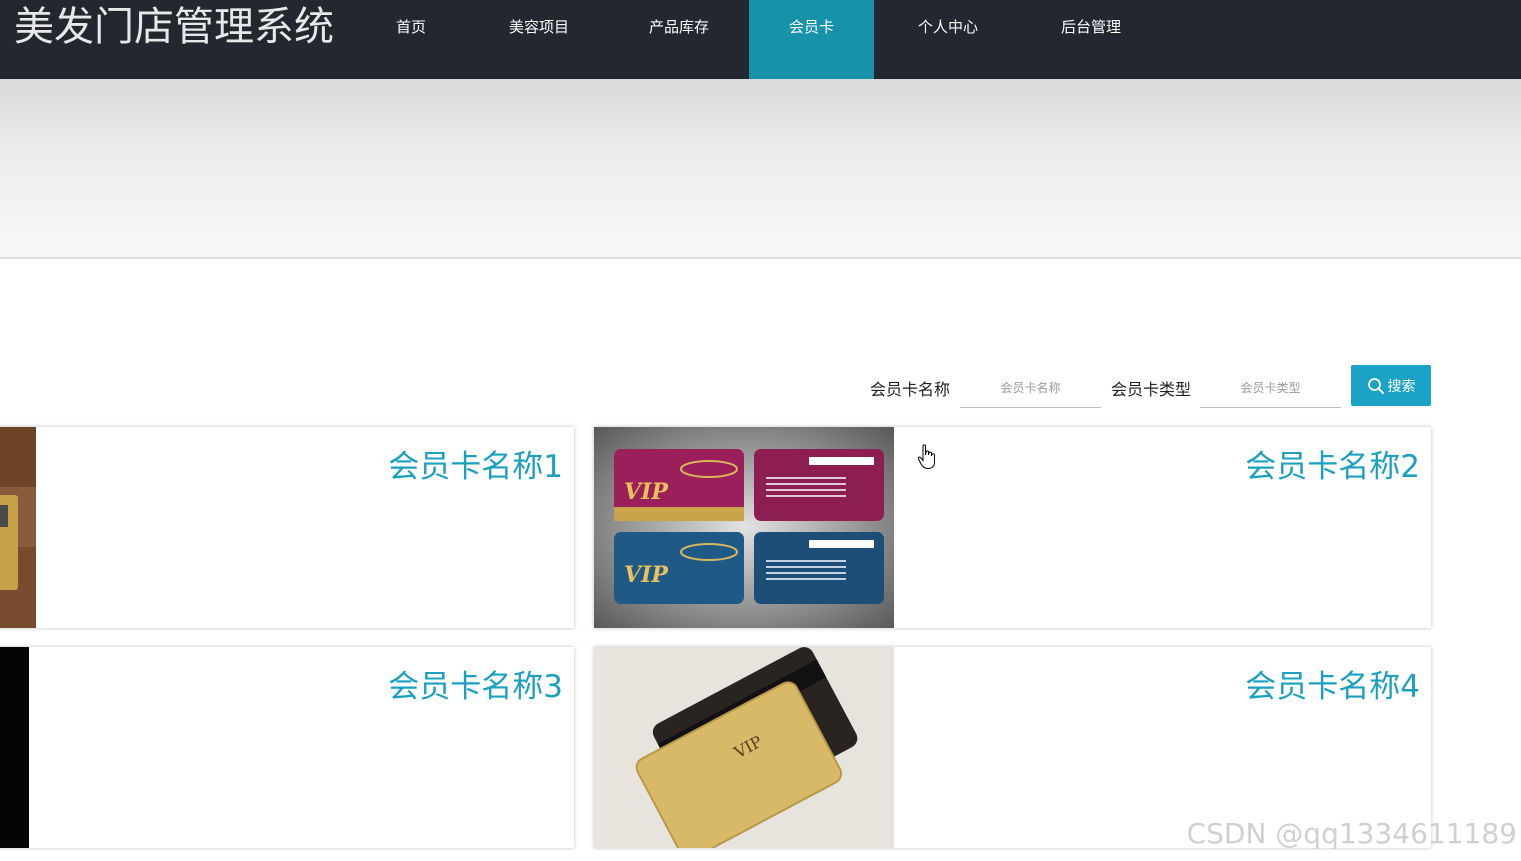 Image resolution: width=1521 pixels, height=861 pixels. What do you see at coordinates (174, 27) in the screenshot?
I see `site-title: 美发门店管理系统` at bounding box center [174, 27].